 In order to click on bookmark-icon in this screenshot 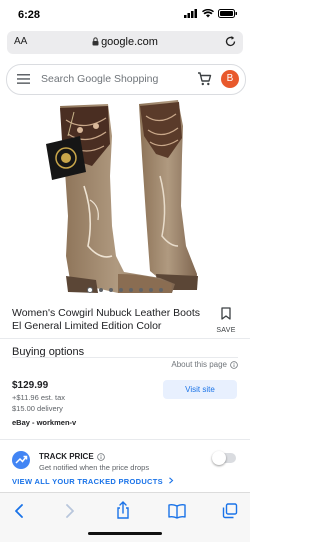, I will do `click(226, 313)`.